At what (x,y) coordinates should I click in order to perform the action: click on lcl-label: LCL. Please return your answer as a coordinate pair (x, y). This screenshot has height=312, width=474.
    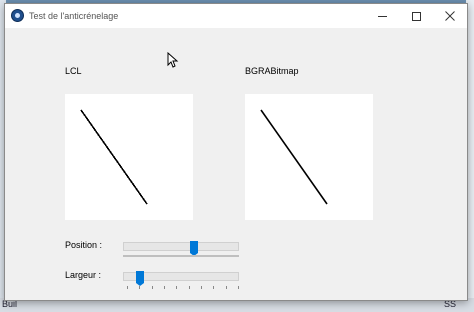
    Looking at the image, I should click on (73, 71).